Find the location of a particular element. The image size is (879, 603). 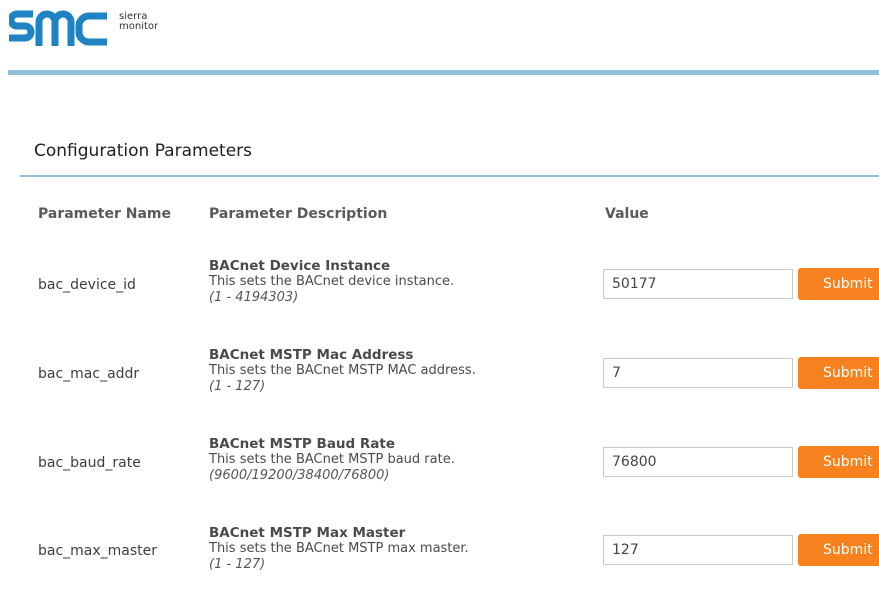

param-name: bac_baud_rate is located at coordinates (89, 463).